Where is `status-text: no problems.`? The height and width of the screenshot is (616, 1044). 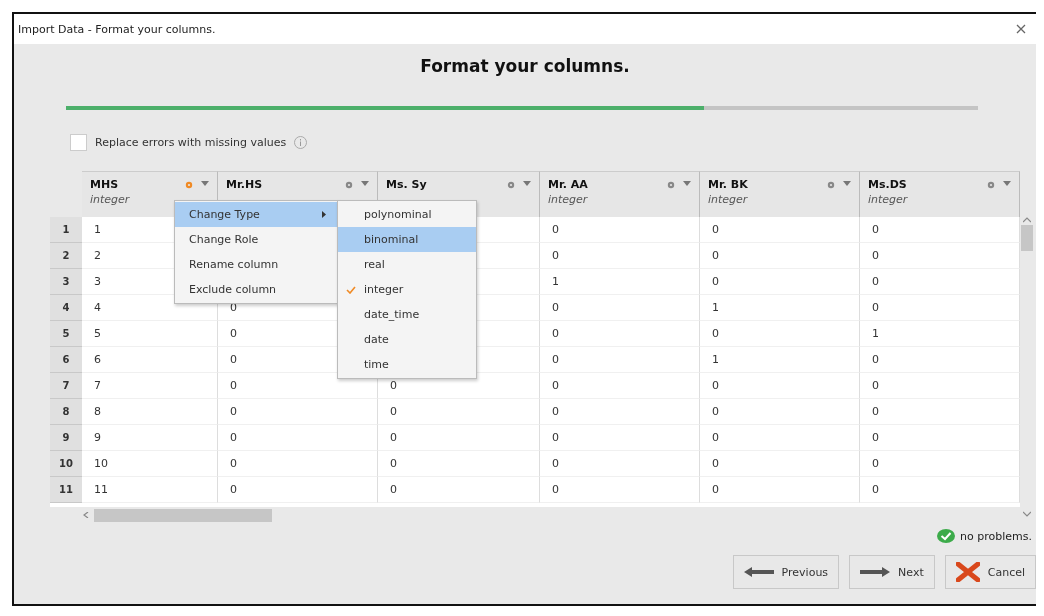
status-text: no problems. is located at coordinates (996, 536).